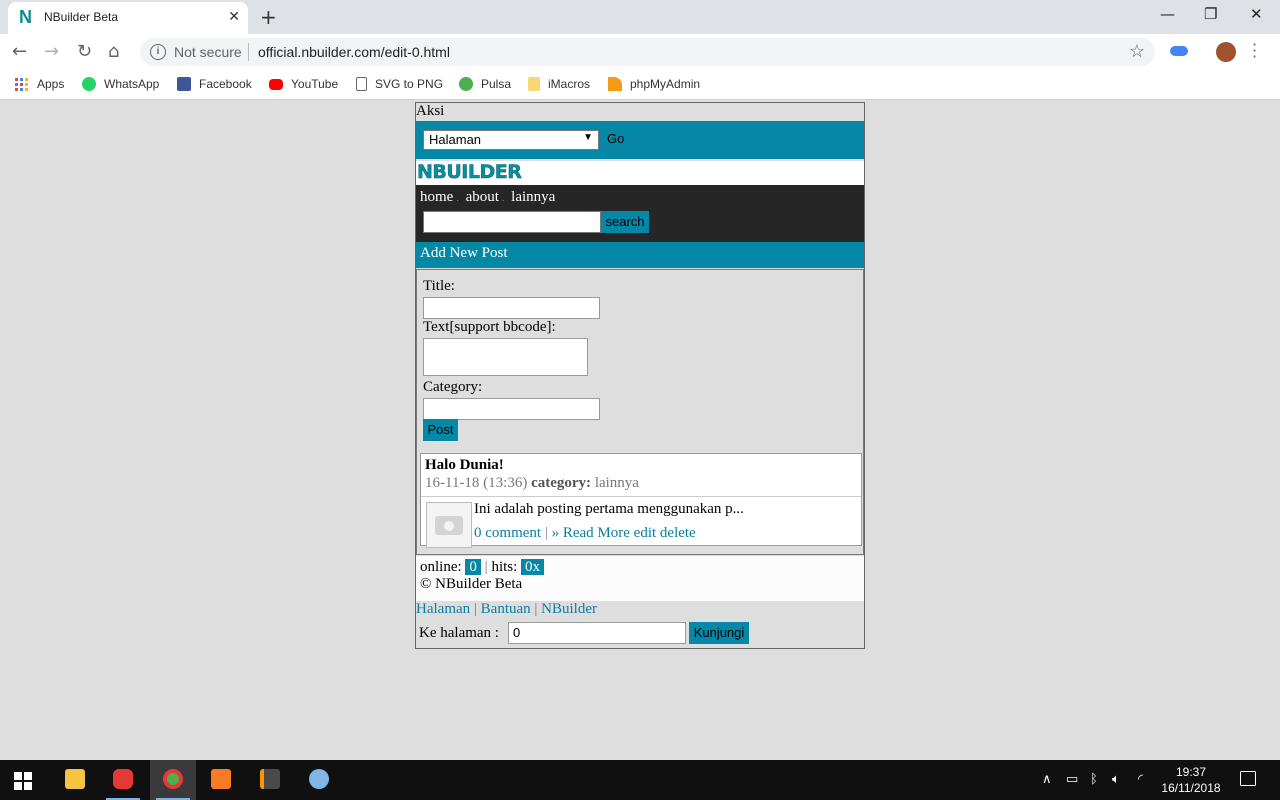 The height and width of the screenshot is (800, 1280). What do you see at coordinates (1191, 772) in the screenshot?
I see `clock-time: 19:37` at bounding box center [1191, 772].